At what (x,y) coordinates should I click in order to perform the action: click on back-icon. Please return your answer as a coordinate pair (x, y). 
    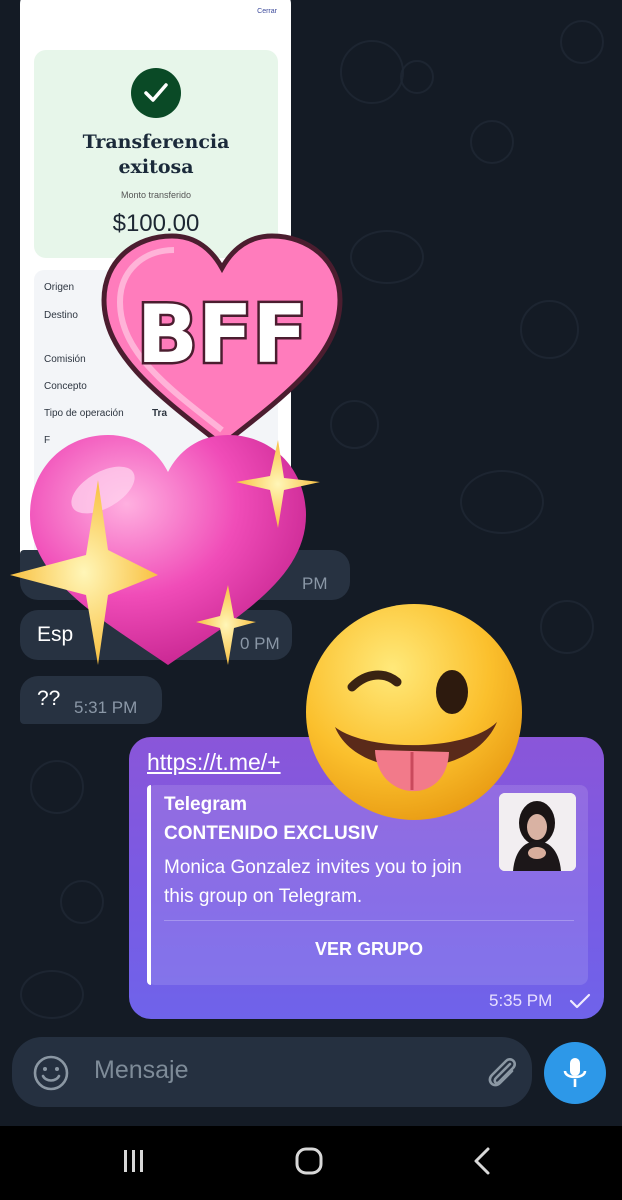
    Looking at the image, I should click on (483, 1163).